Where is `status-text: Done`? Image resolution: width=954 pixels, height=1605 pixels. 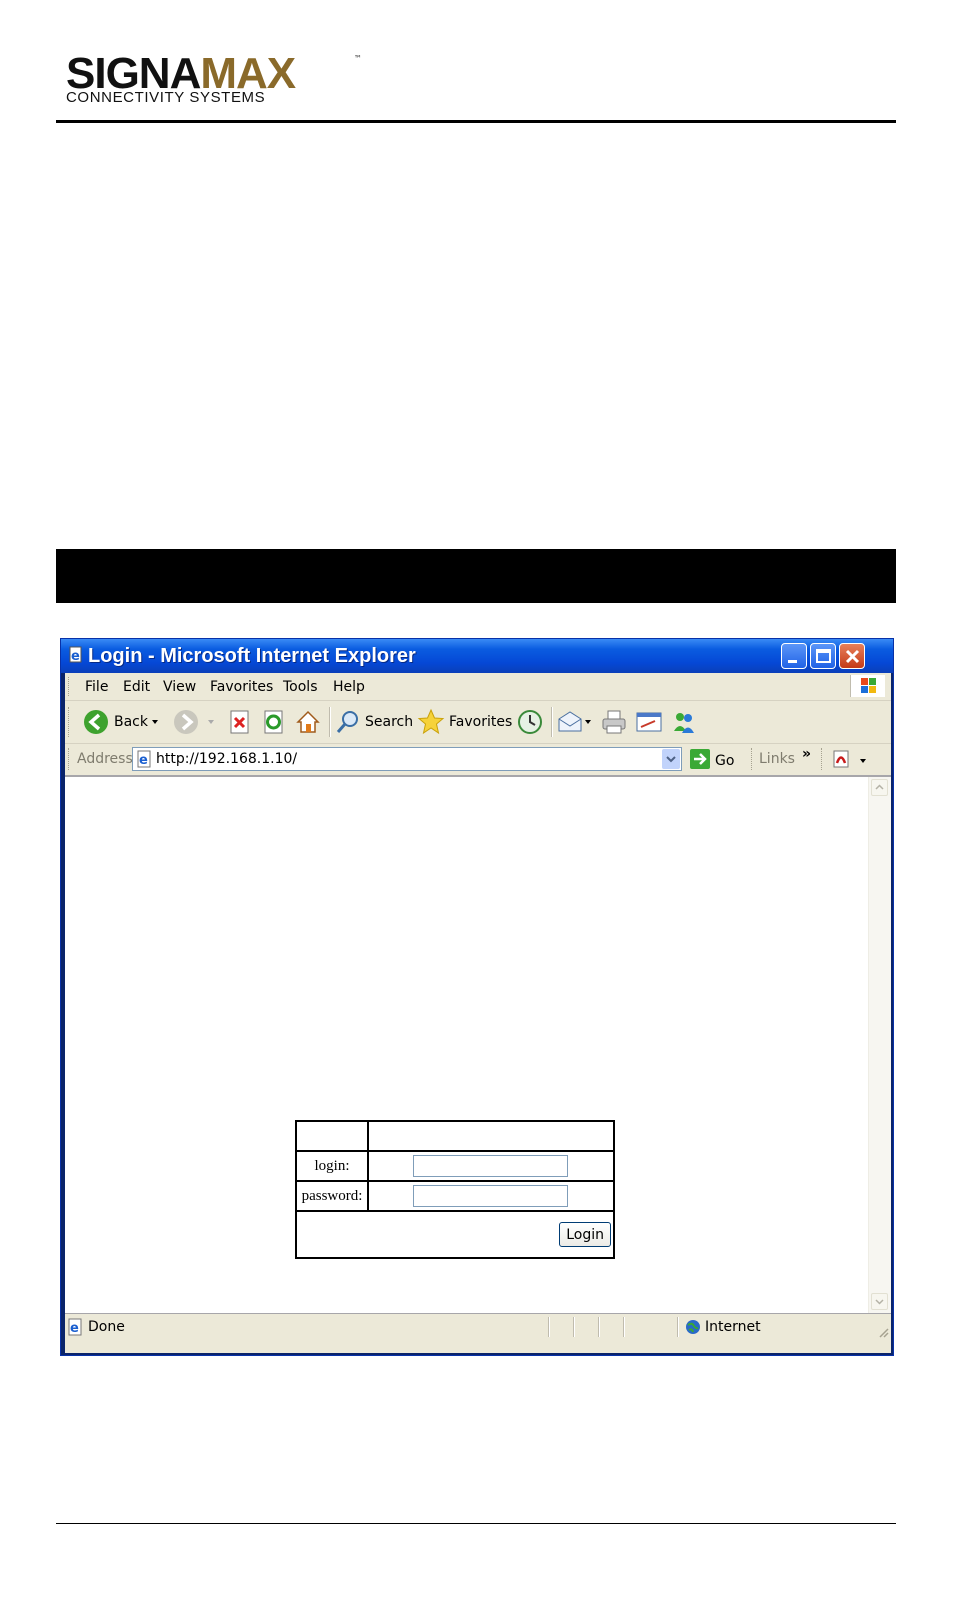 status-text: Done is located at coordinates (106, 1327).